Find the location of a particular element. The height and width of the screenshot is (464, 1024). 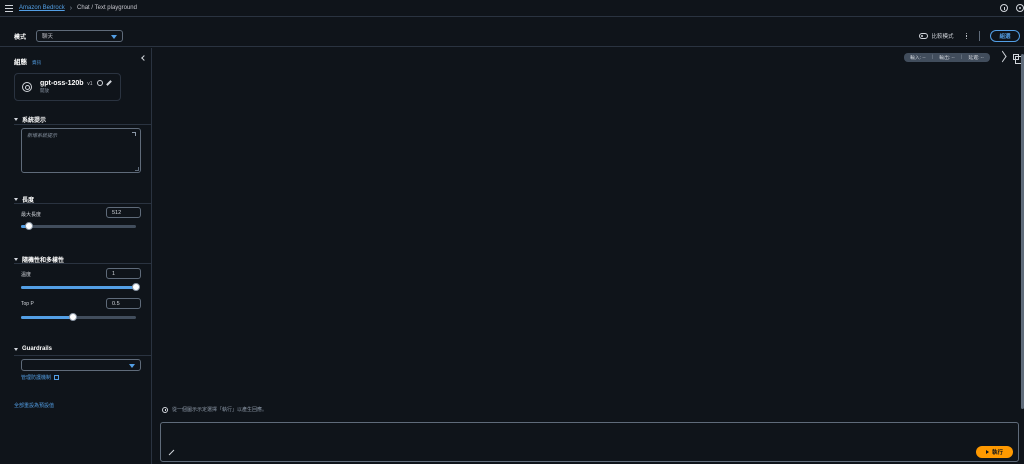

temperature-label: 溫度 is located at coordinates (26, 275).